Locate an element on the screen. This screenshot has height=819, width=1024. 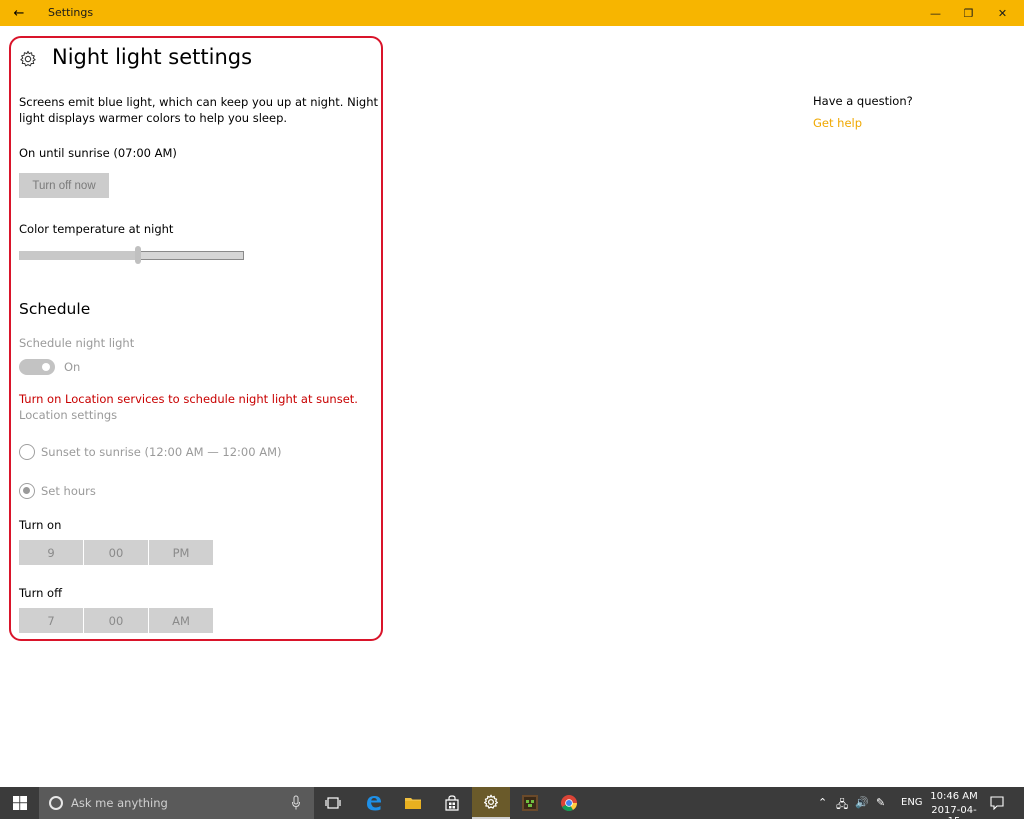
radio-selected-dot is located at coordinates (26, 490).